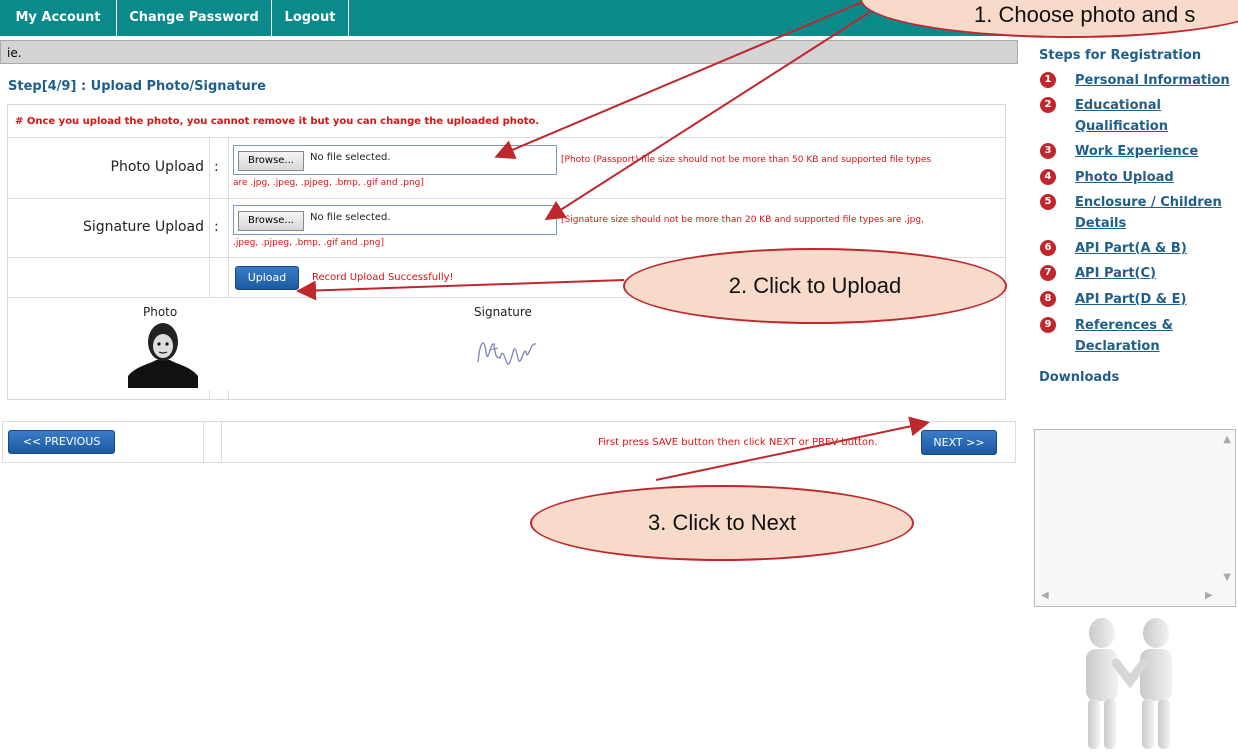  Describe the element at coordinates (815, 286) in the screenshot. I see `callout-step-2: 2. Click to Upload` at that location.